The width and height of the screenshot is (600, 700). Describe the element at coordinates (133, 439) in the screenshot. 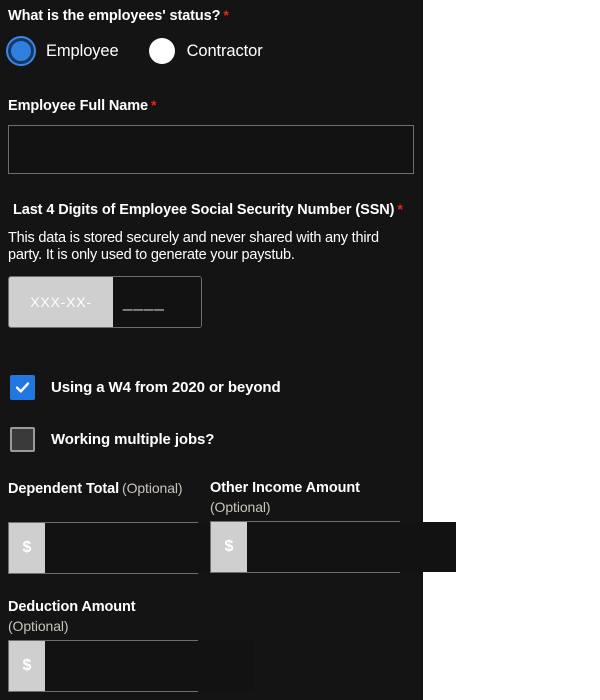

I see `multiple-jobs-checkbox-label: Working multiple jobs?` at that location.